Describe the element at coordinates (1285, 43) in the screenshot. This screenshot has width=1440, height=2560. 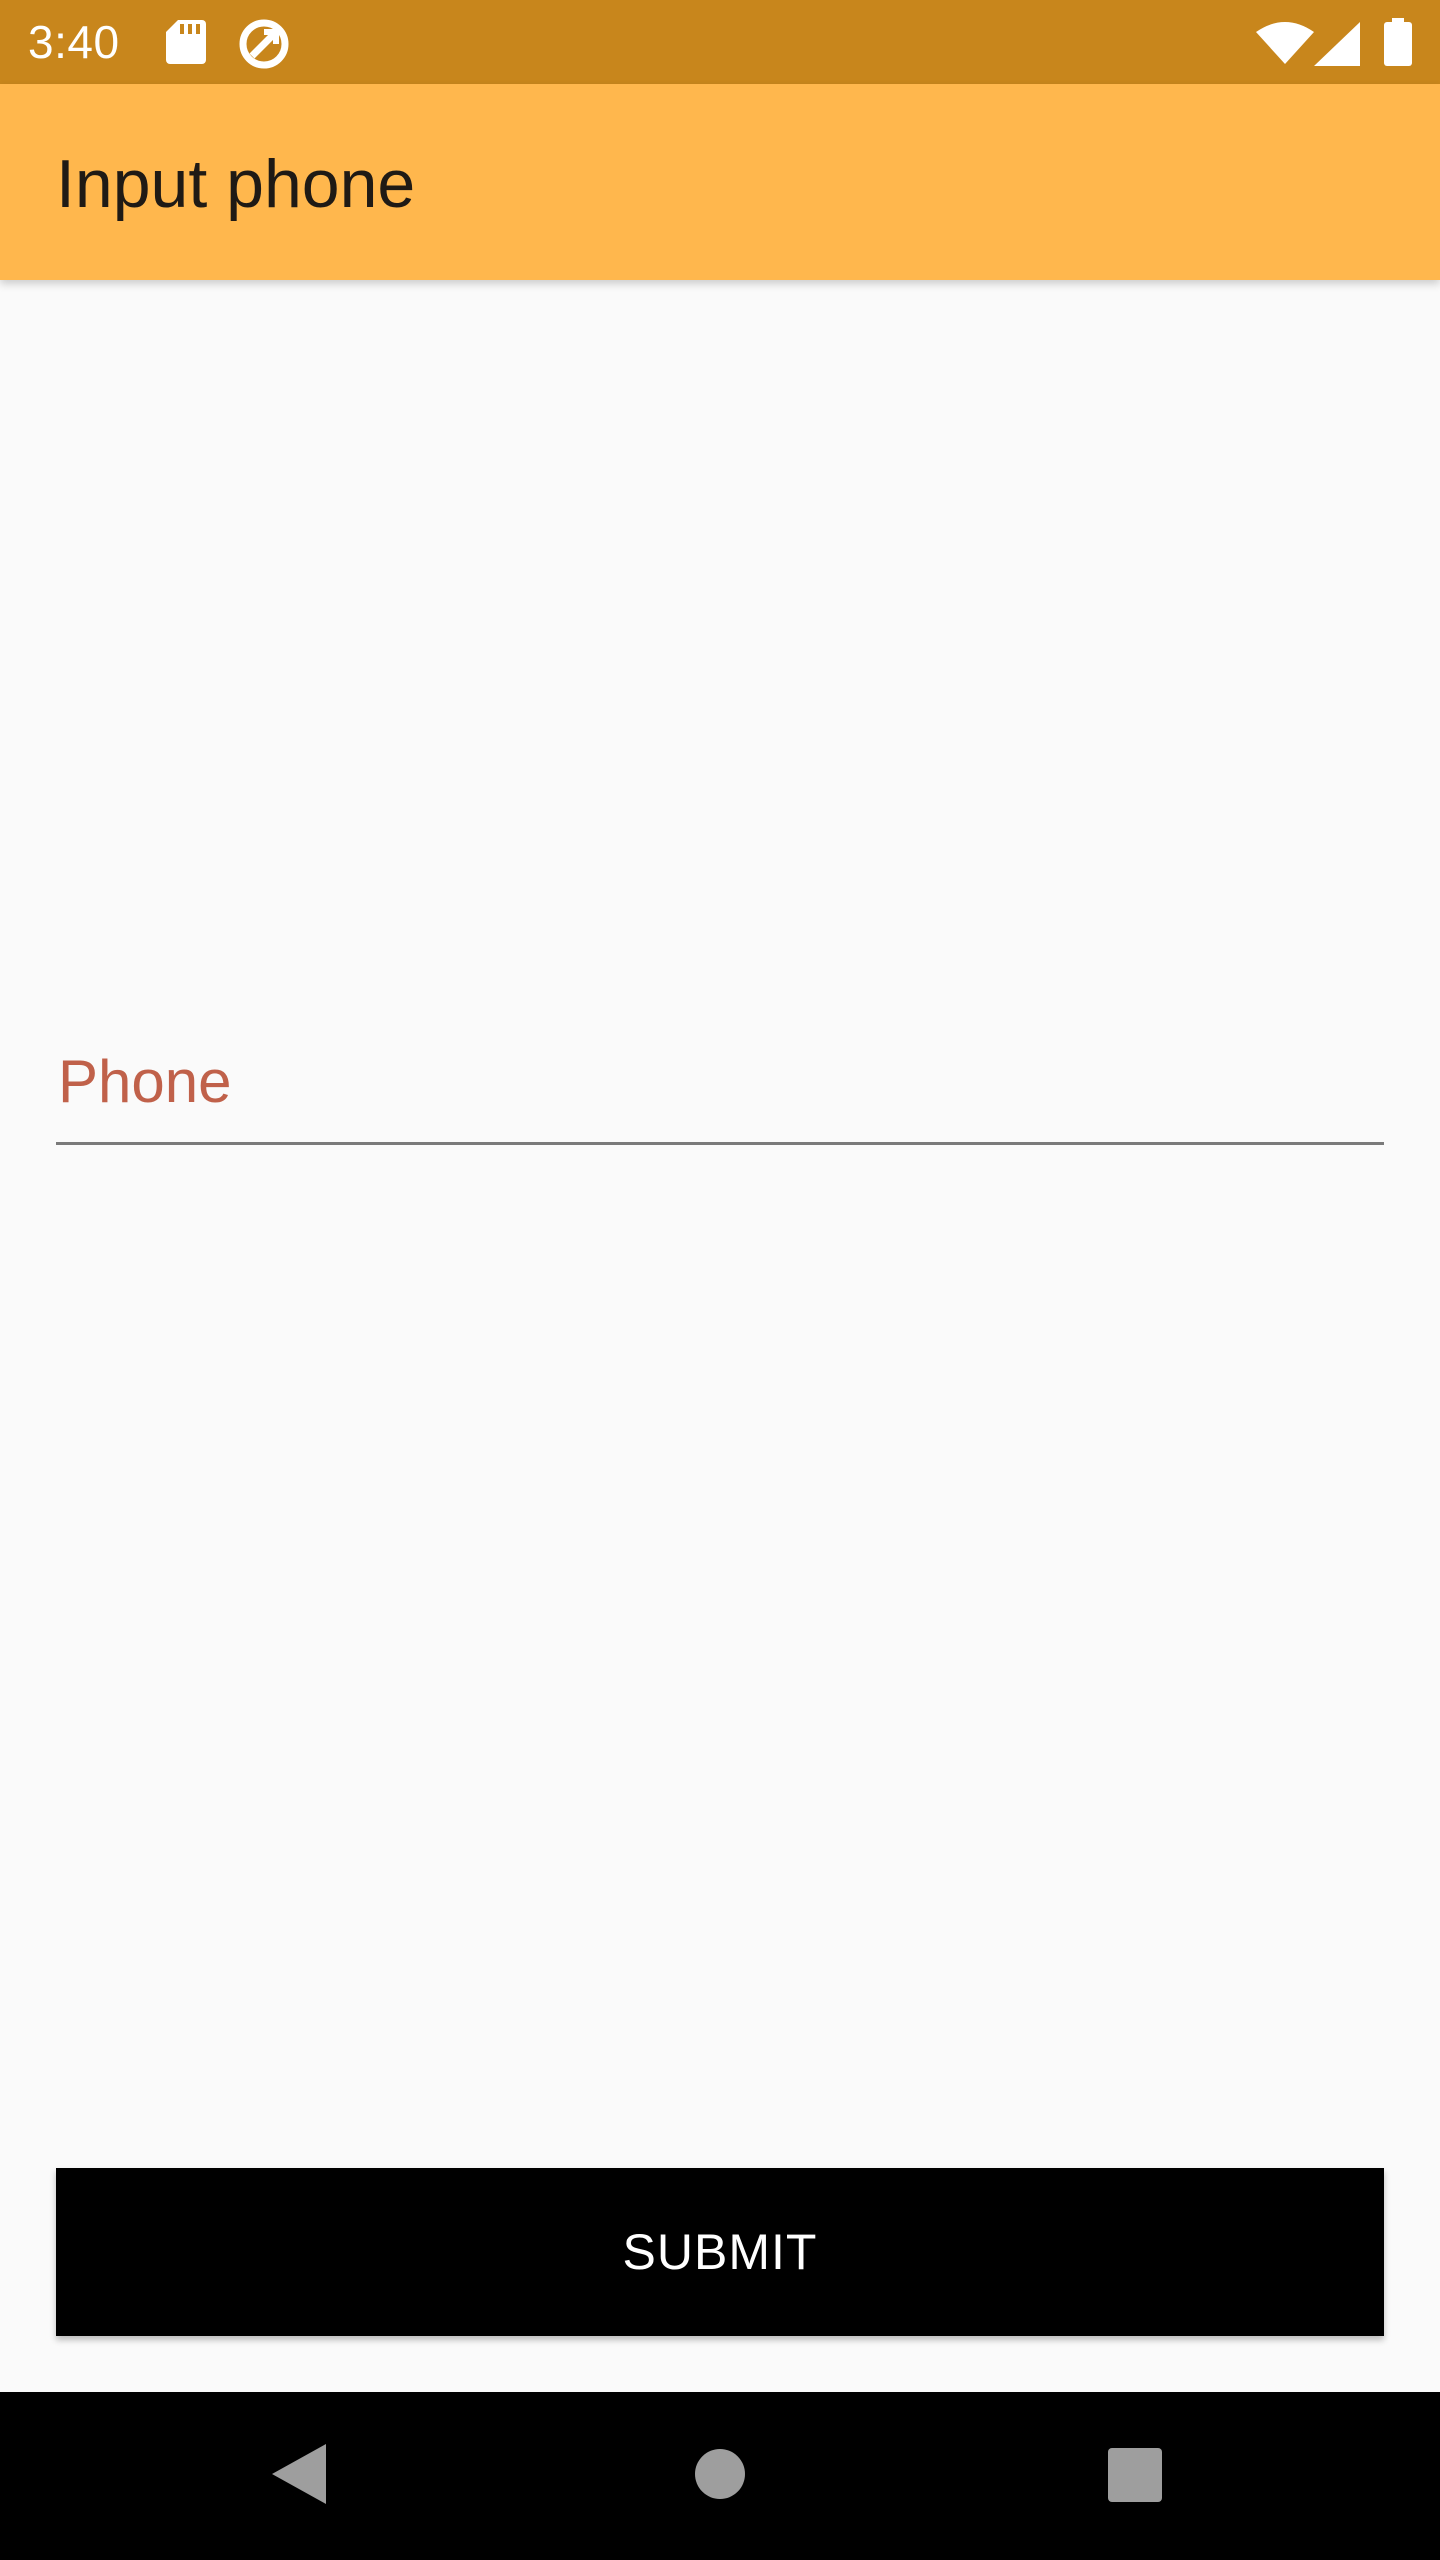
I see `wifi-icon` at that location.